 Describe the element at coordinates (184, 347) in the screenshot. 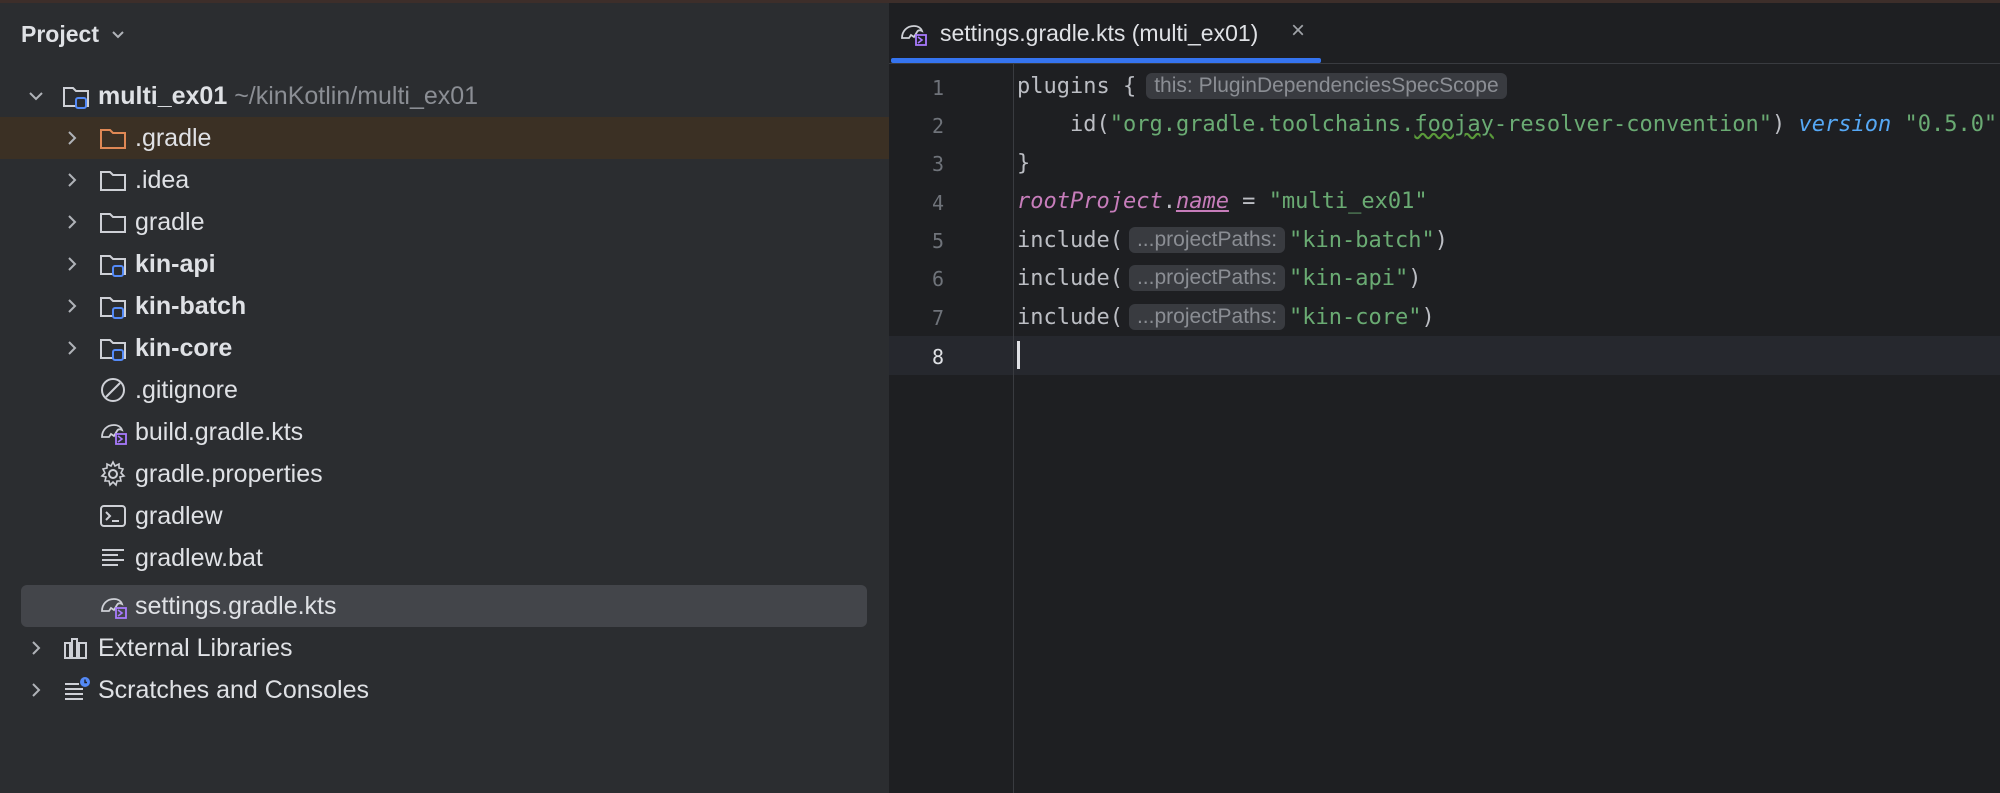

I see `tree-label: kin-core` at that location.